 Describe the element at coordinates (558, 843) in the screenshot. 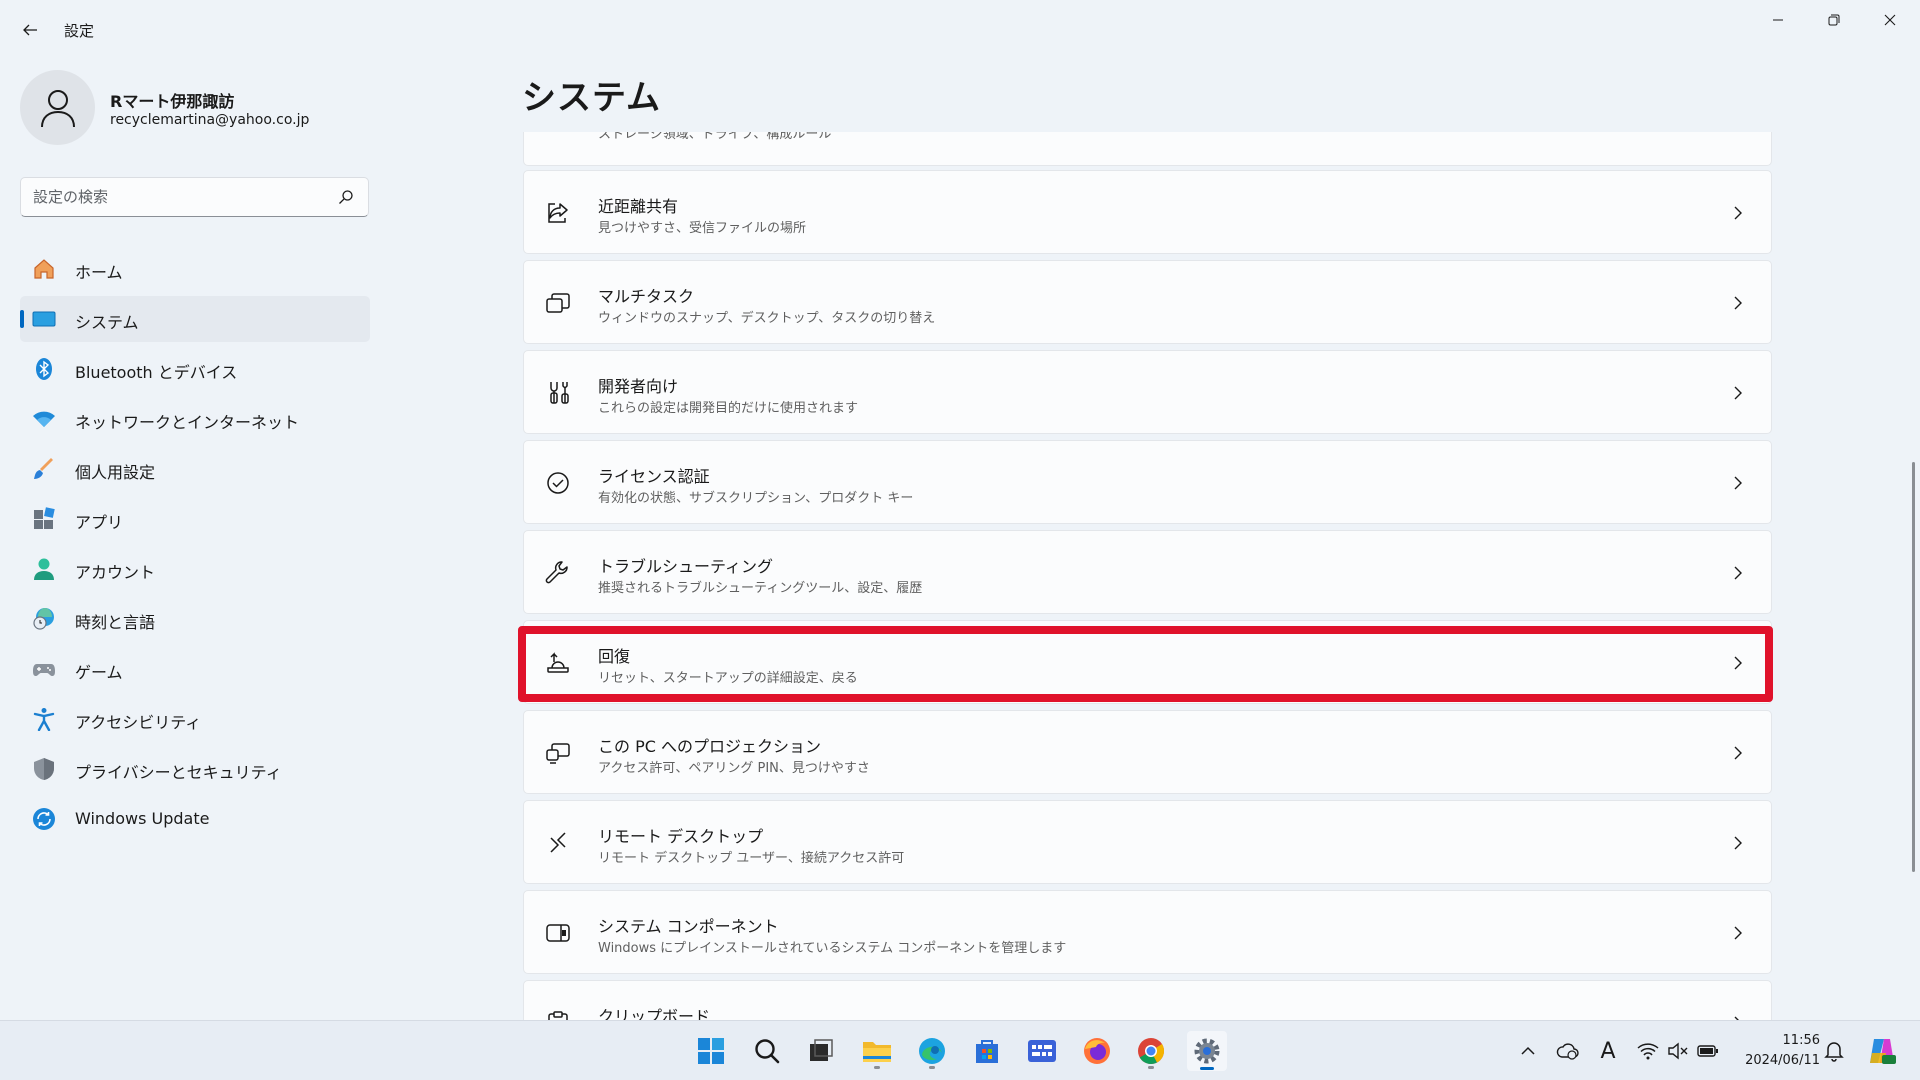

I see `remote-desktop-icon` at that location.